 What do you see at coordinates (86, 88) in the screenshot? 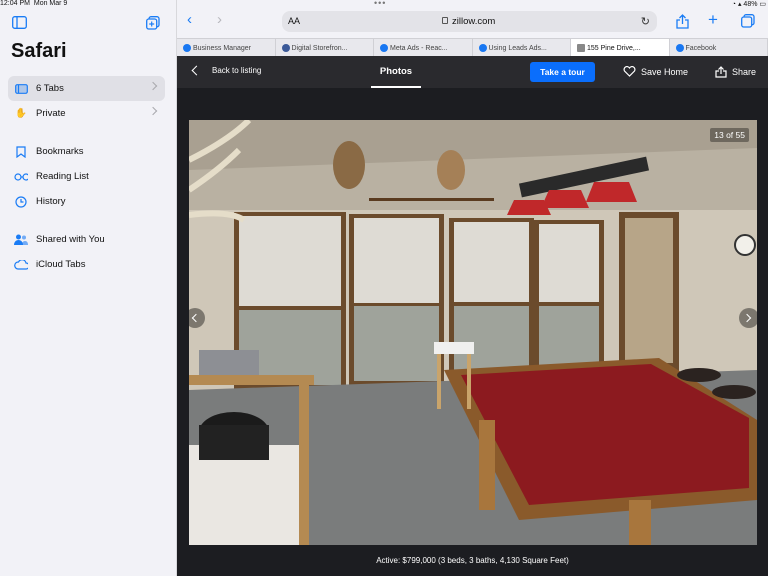
I see `sidebar-item-tabs: 6 Tabs` at bounding box center [86, 88].